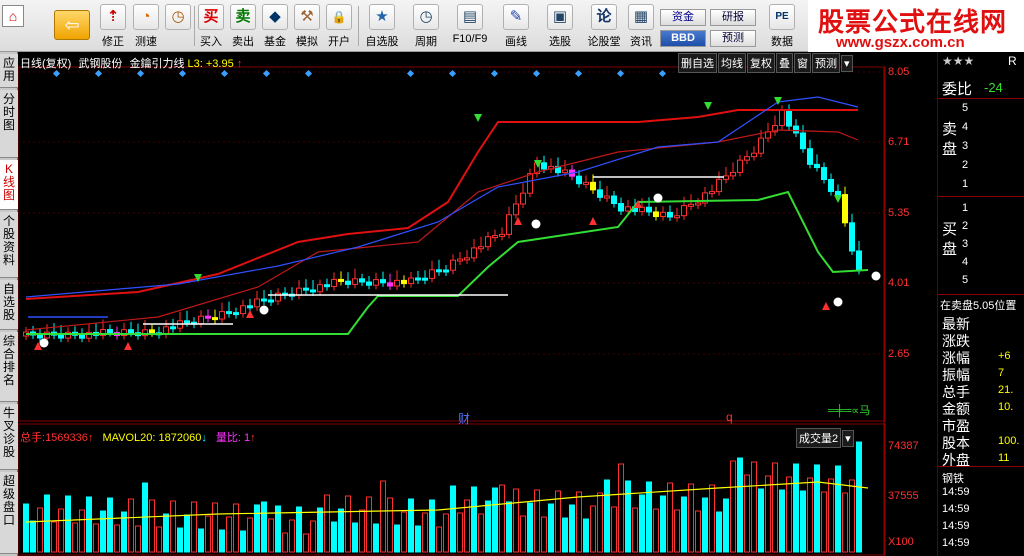 The width and height of the screenshot is (1024, 556). I want to click on tab-apps: 应用, so click(9, 71).